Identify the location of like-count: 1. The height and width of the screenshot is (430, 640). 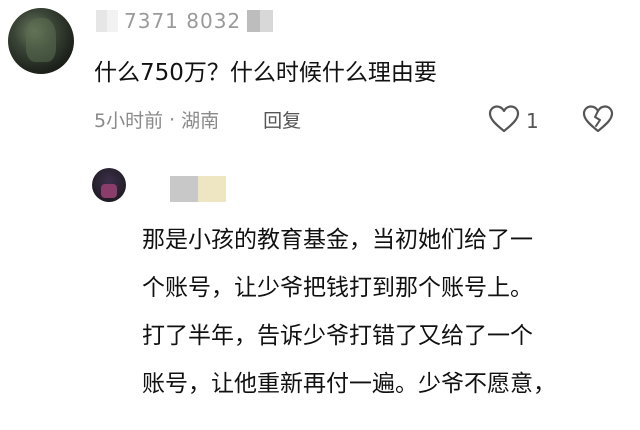
(532, 121).